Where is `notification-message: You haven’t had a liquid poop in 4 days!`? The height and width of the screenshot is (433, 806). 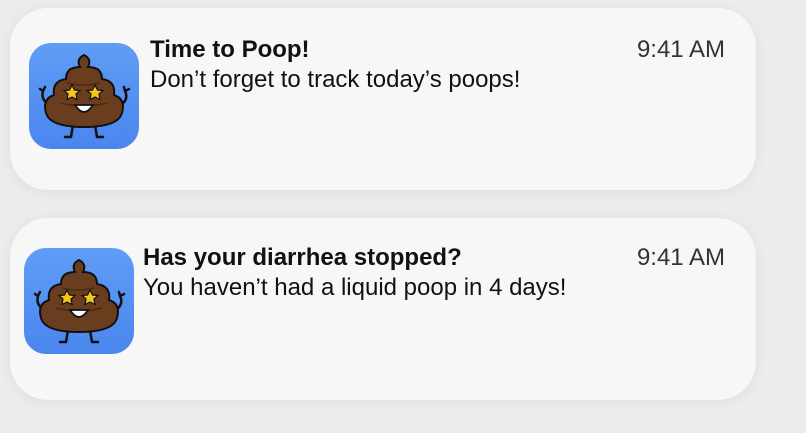 notification-message: You haven’t had a liquid poop in 4 days! is located at coordinates (355, 287).